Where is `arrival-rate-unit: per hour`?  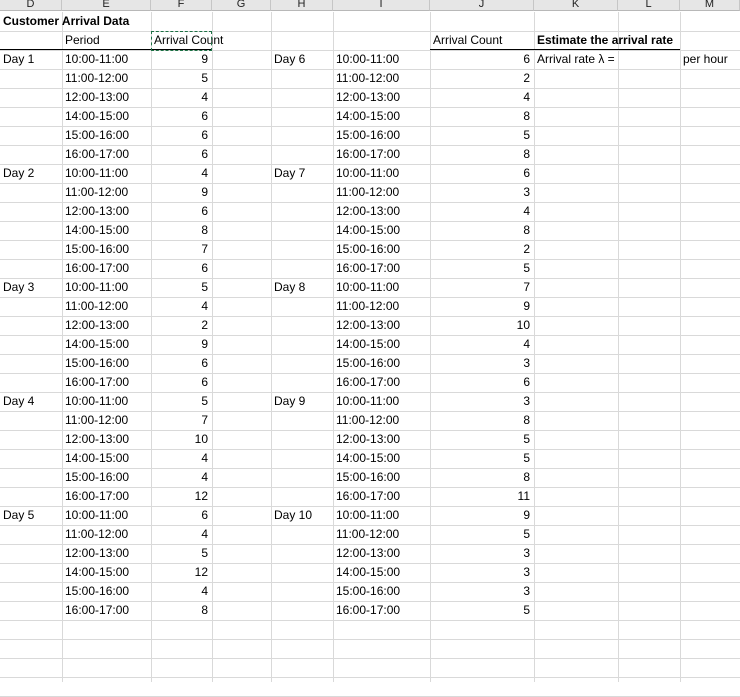
arrival-rate-unit: per hour is located at coordinates (710, 59).